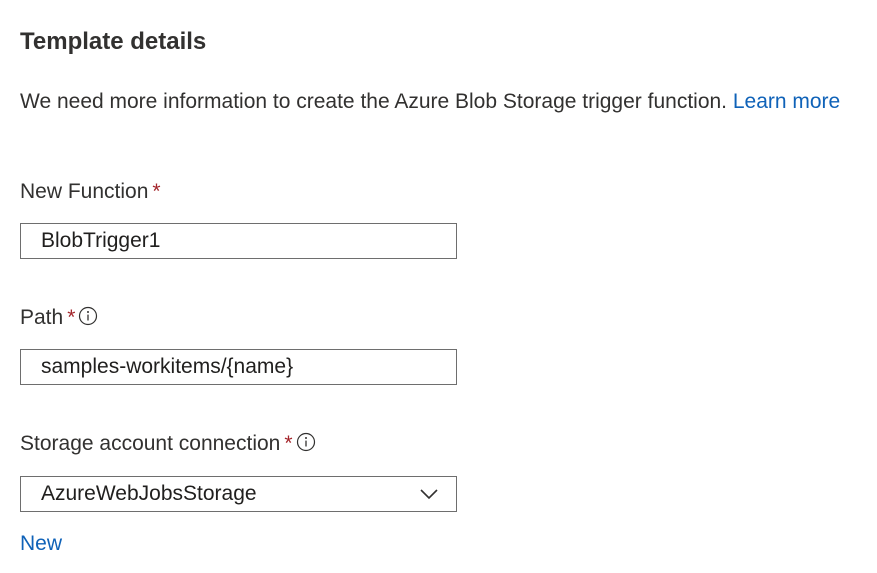 The image size is (877, 573). I want to click on section-title: Template details, so click(113, 41).